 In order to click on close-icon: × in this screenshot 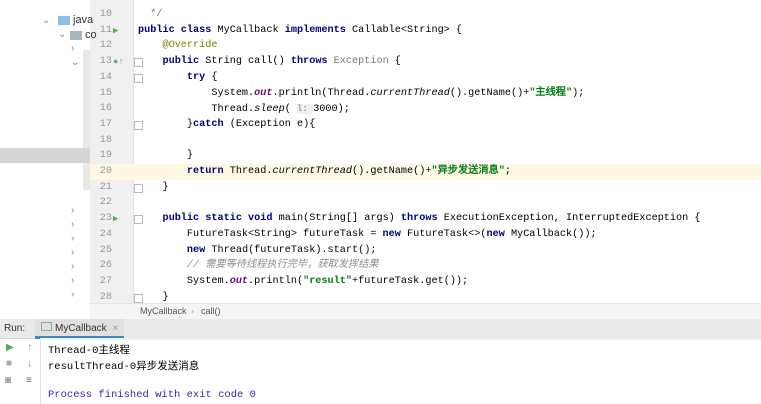, I will do `click(115, 328)`.